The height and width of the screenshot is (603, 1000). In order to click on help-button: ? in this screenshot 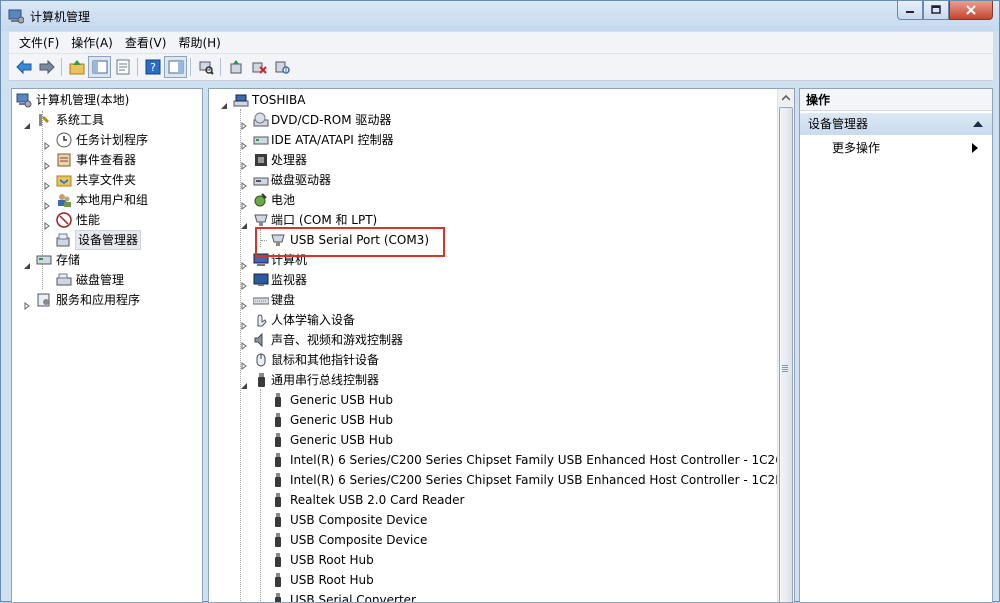, I will do `click(152, 67)`.